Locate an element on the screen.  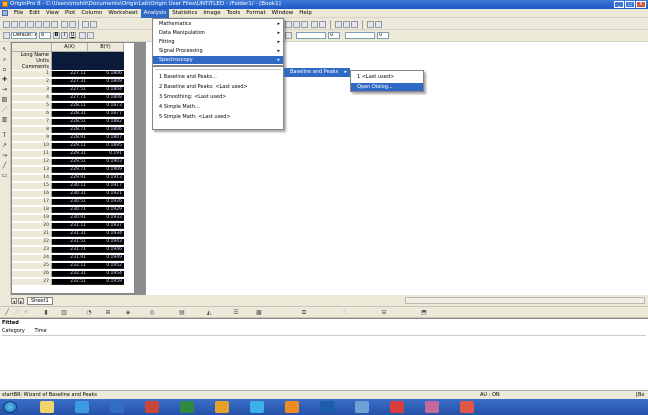
cell-a: 231.71 is located at coordinates (70, 250).